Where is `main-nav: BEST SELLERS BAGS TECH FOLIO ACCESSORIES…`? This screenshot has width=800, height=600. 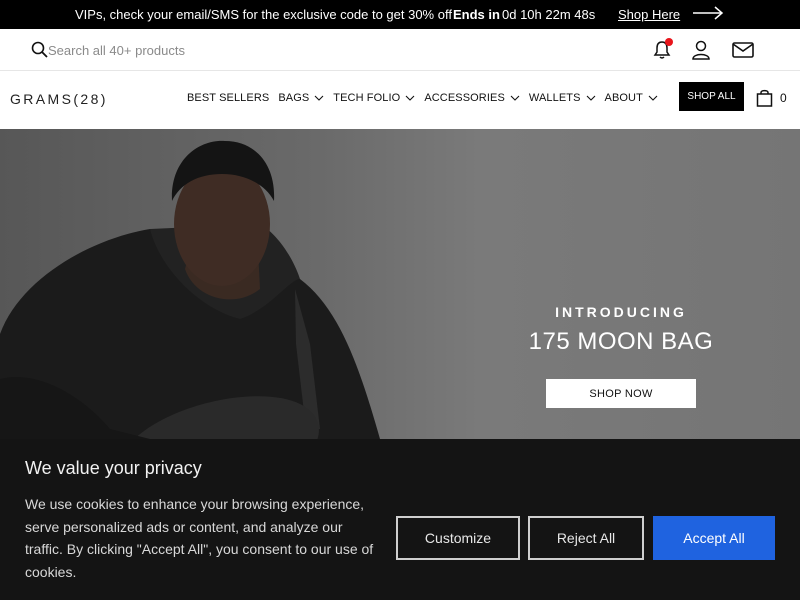 main-nav: BEST SELLERS BAGS TECH FOLIO ACCESSORIES… is located at coordinates (427, 98).